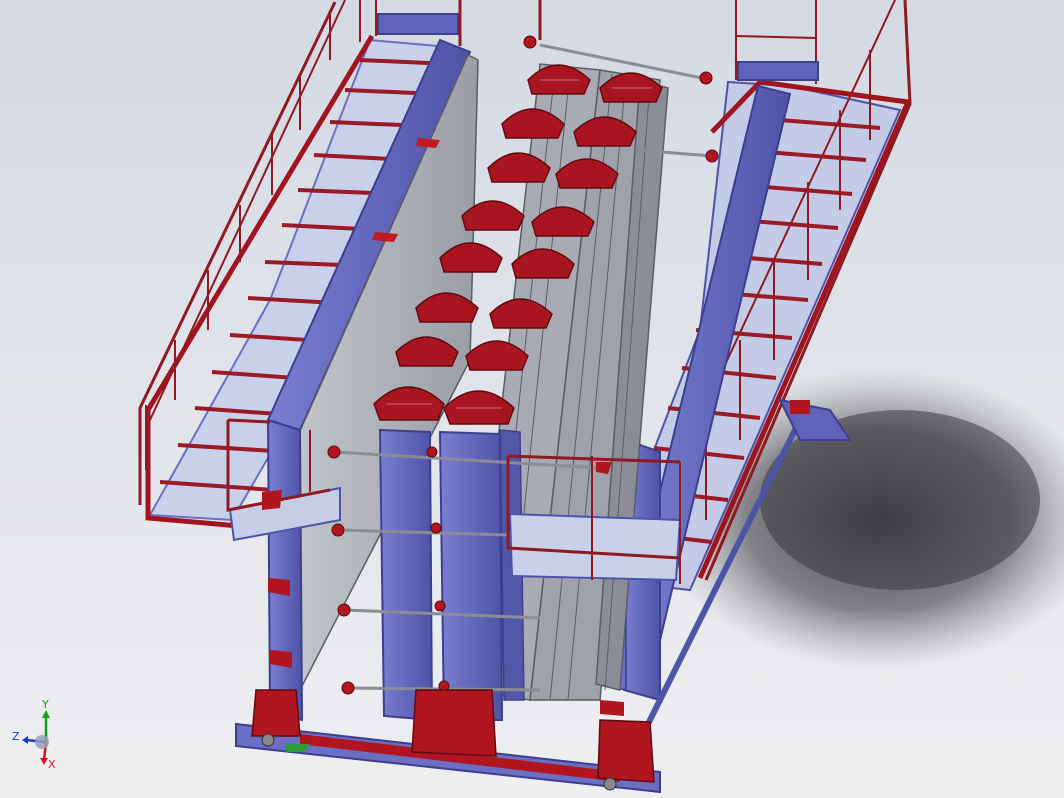  What do you see at coordinates (42, 742) in the screenshot?
I see `triad-origin` at bounding box center [42, 742].